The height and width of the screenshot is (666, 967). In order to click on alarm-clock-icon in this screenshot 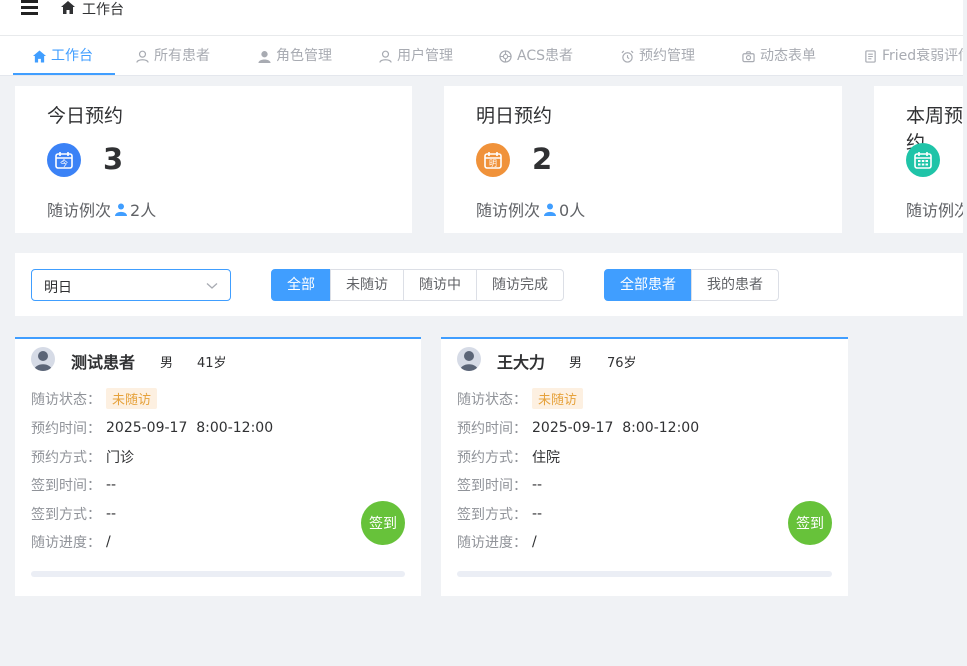, I will do `click(627, 56)`.